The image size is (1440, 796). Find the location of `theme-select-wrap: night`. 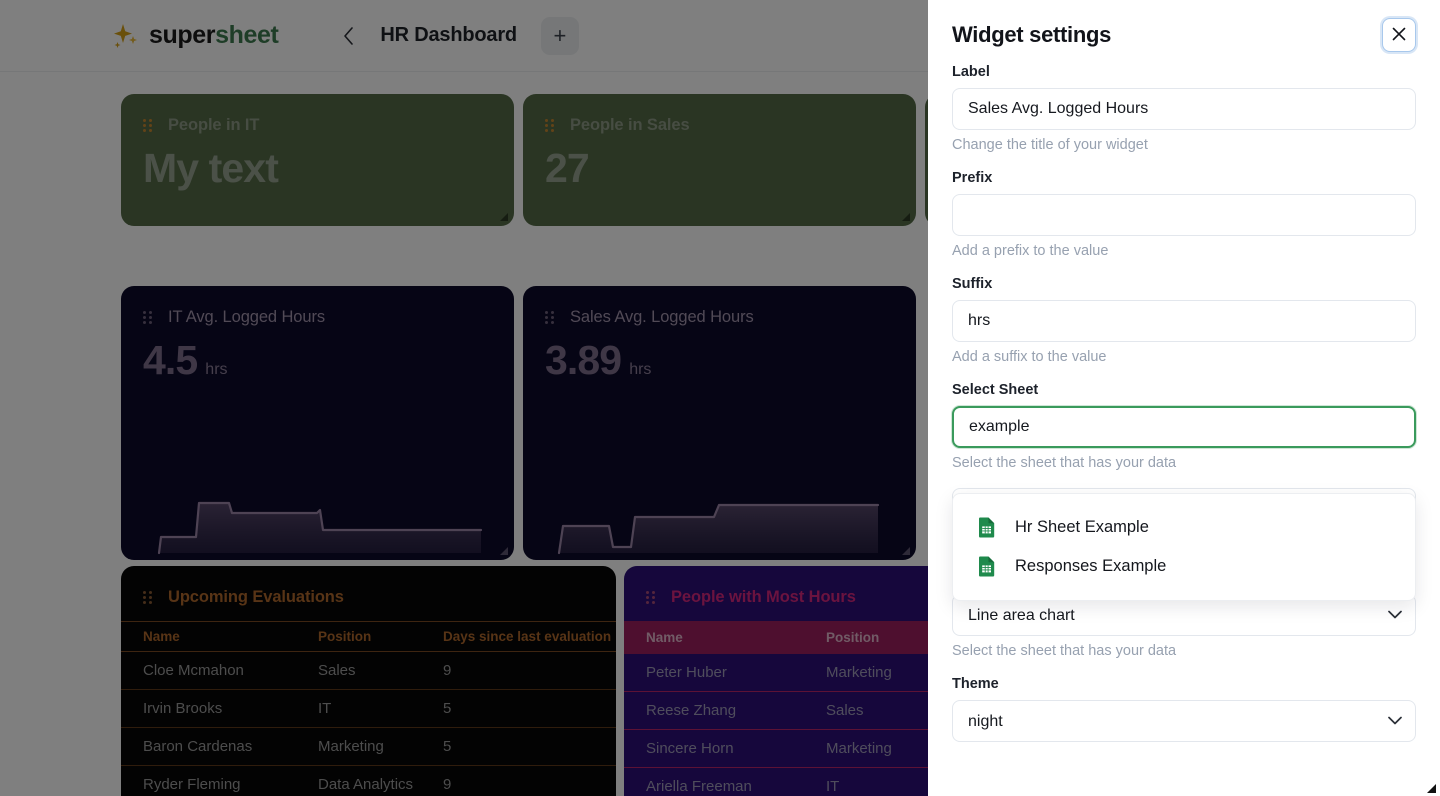

theme-select-wrap: night is located at coordinates (1184, 721).